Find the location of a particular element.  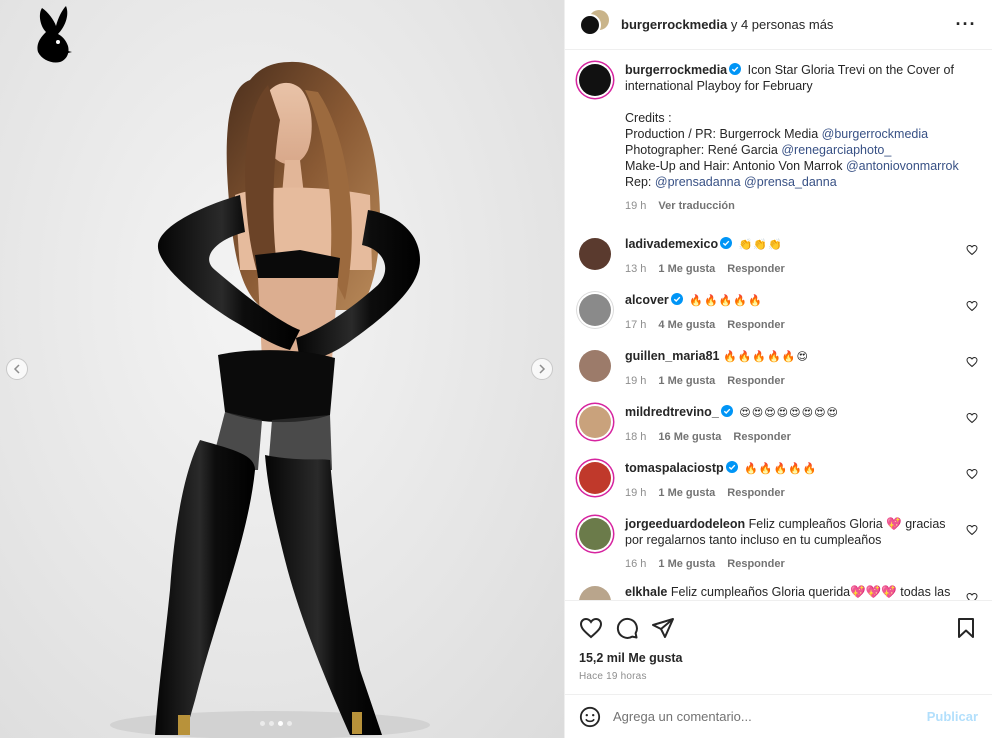

action-icons is located at coordinates (778, 628).